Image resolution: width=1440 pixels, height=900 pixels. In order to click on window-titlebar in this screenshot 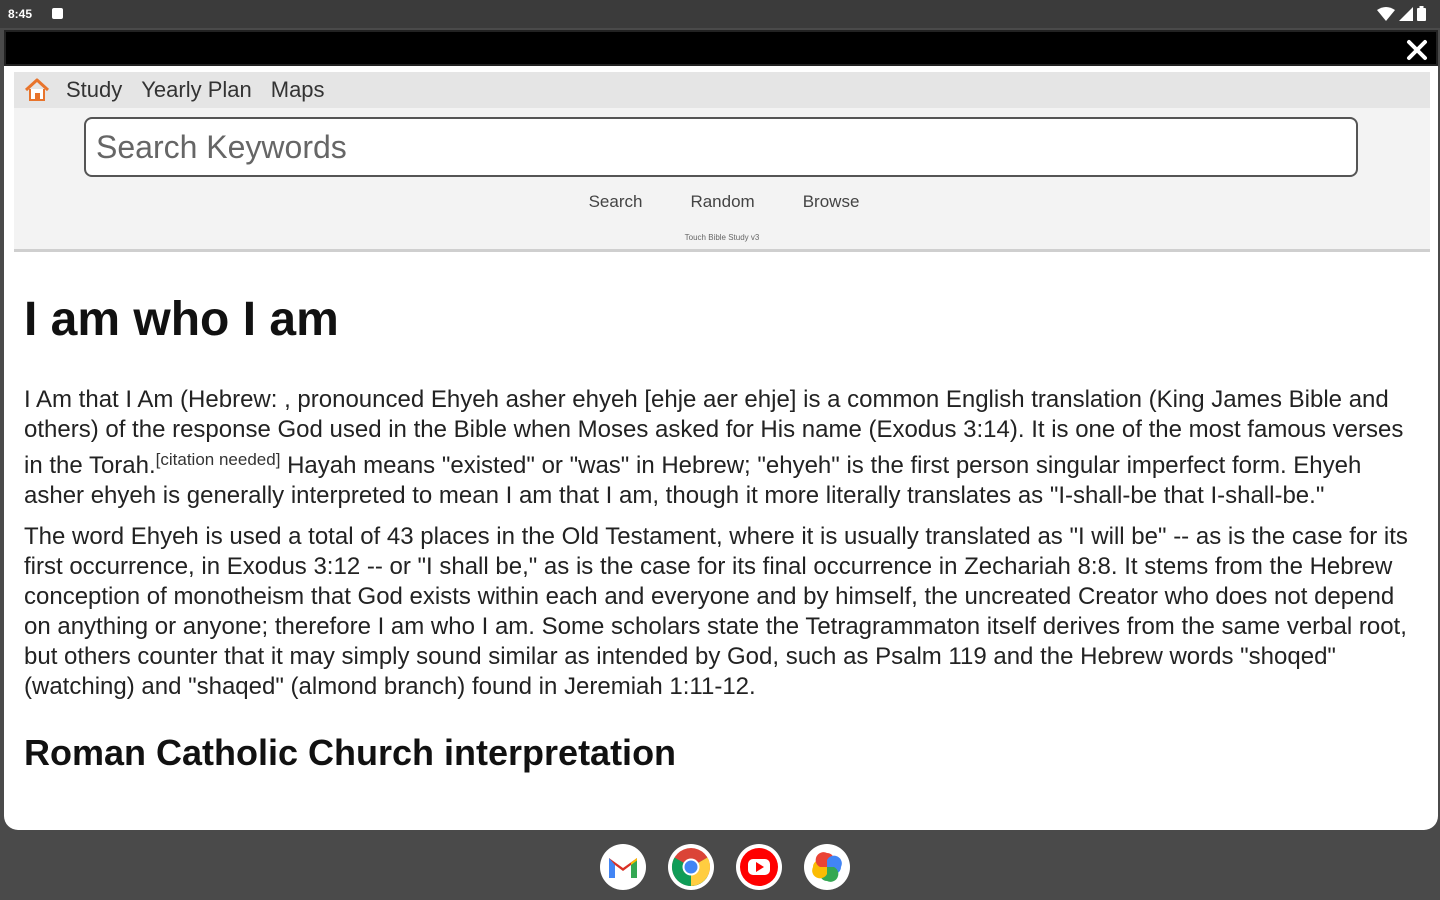, I will do `click(721, 48)`.